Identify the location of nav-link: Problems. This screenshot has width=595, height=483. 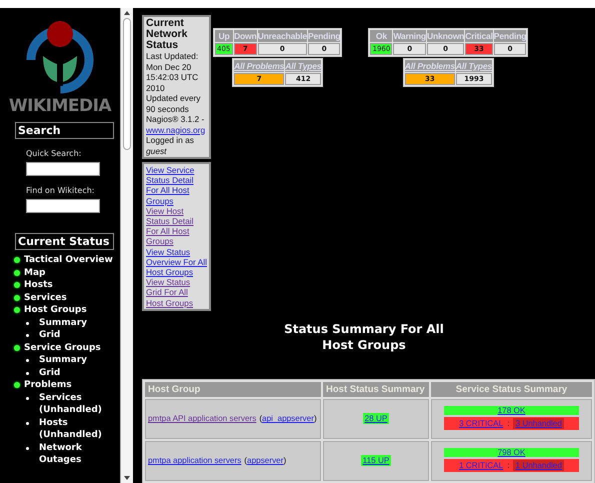
(48, 385).